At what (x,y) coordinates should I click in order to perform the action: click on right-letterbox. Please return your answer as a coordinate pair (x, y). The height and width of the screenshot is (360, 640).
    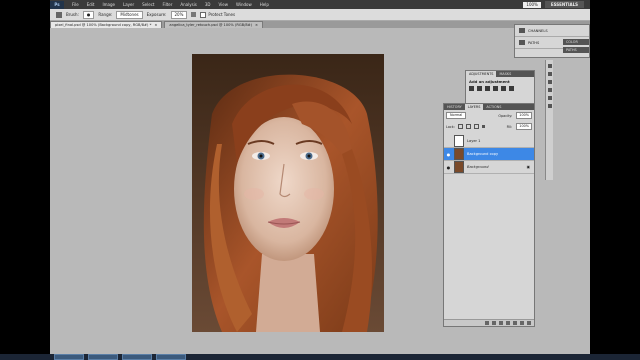
    Looking at the image, I should click on (615, 180).